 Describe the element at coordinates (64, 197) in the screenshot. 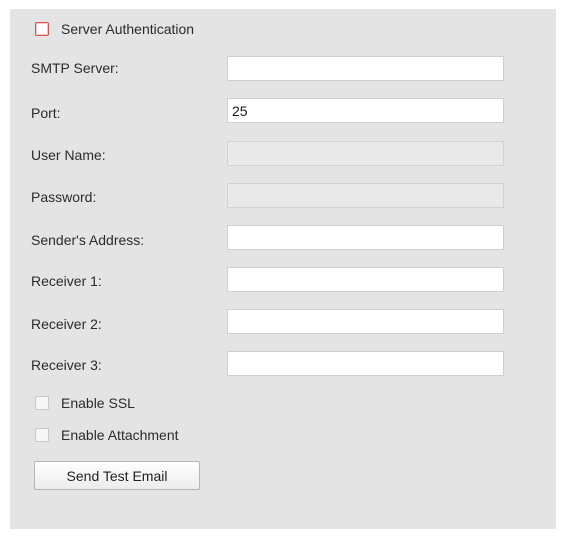

I see `password-label: Password:` at that location.